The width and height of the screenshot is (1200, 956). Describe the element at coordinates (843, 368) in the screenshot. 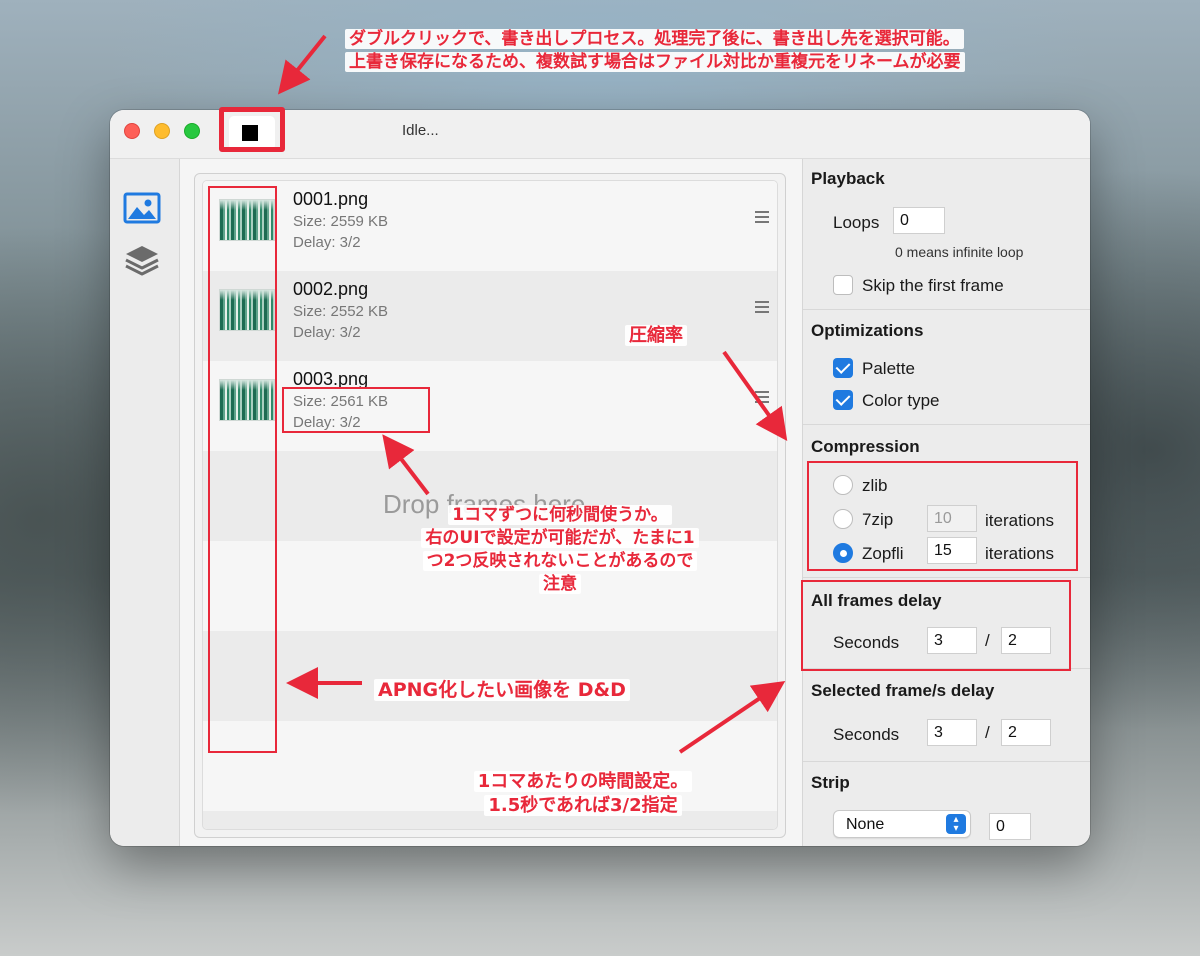

I see `palette-checkbox` at that location.